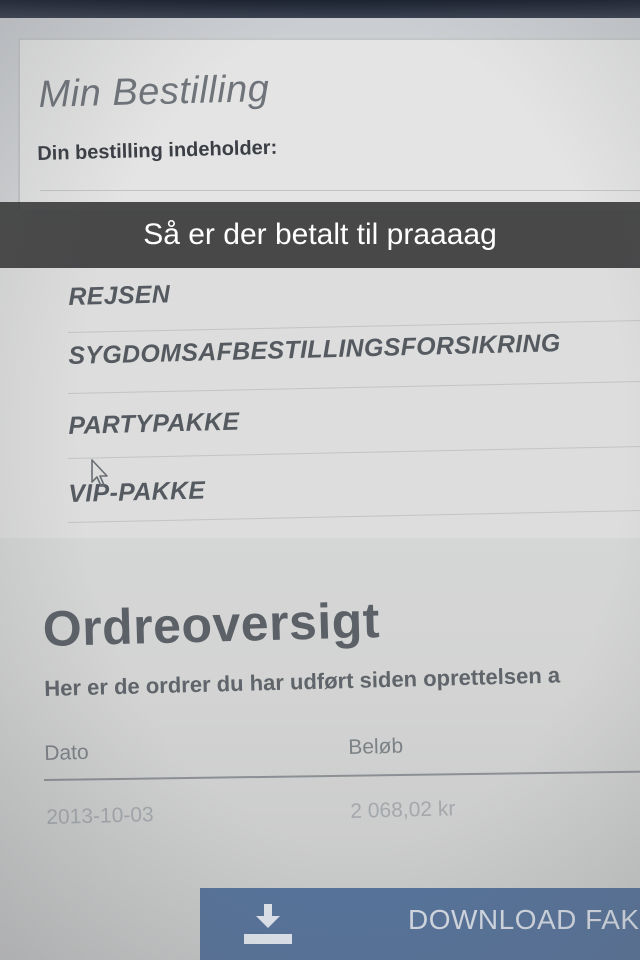 This screenshot has width=640, height=960. I want to click on snap-caption-bar: Så er der betalt til praaaag, so click(320, 235).